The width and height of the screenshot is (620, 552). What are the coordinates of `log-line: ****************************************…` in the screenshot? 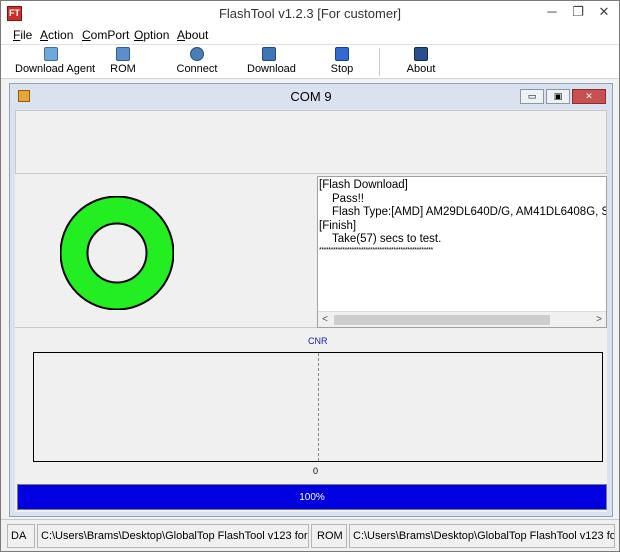 It's located at (376, 250).